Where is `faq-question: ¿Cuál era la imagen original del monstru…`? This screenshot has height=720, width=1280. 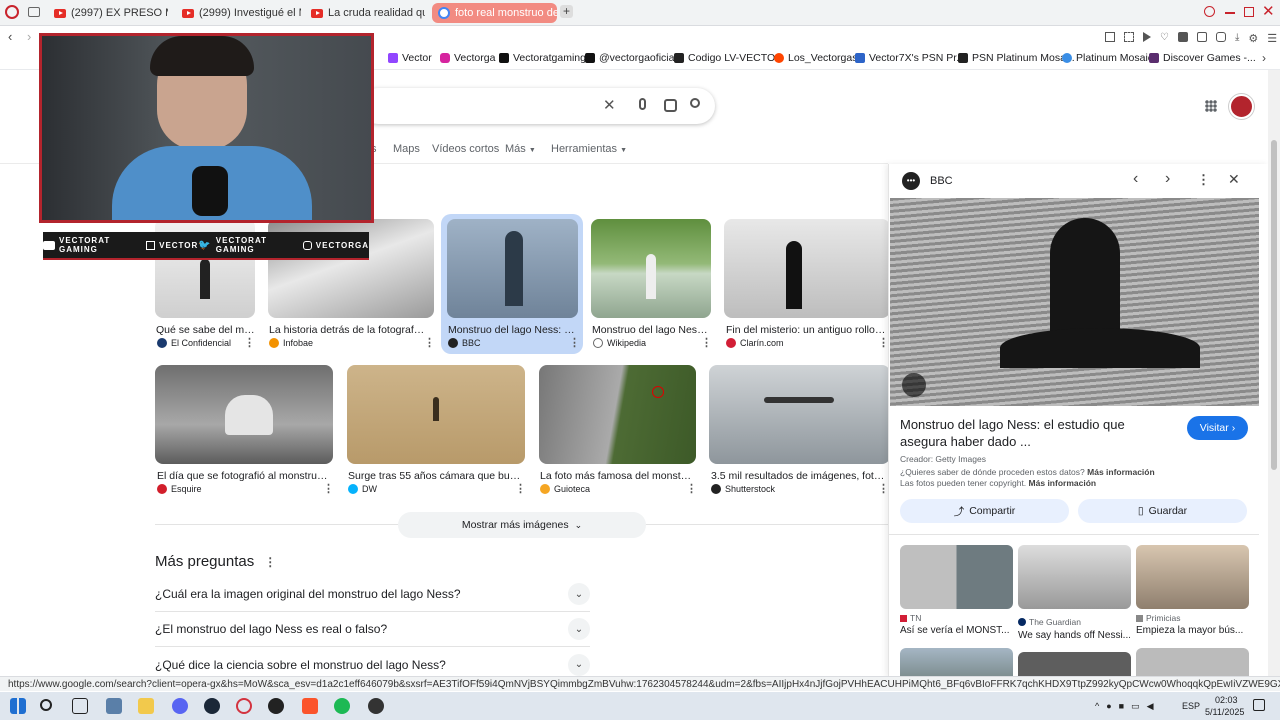 faq-question: ¿Cuál era la imagen original del monstru… is located at coordinates (372, 594).